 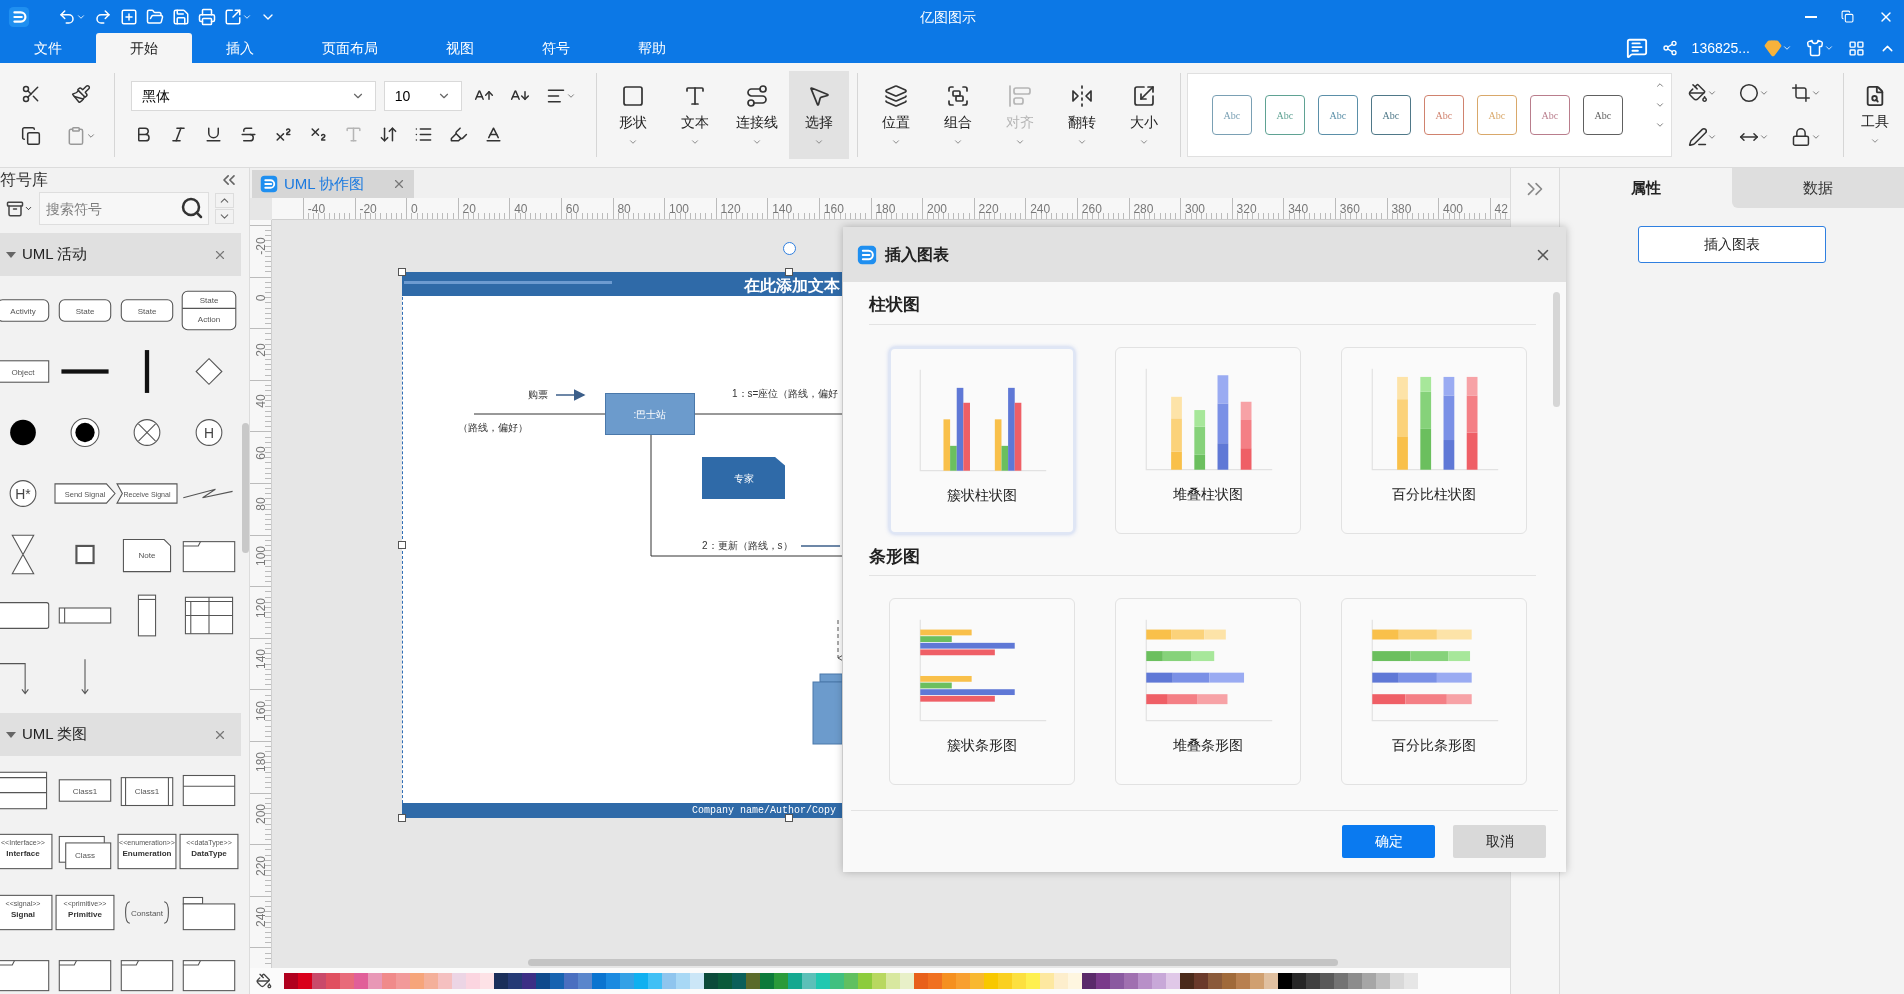 What do you see at coordinates (144, 48) in the screenshot?
I see `menu-tab: 开始` at bounding box center [144, 48].